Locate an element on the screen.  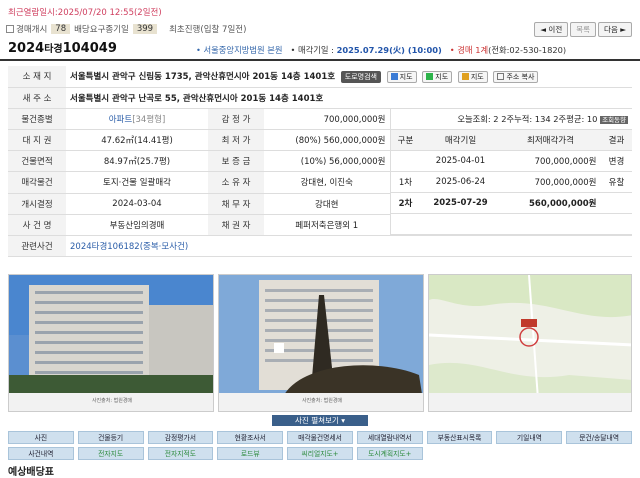
next-button: 다음 ► is located at coordinates (615, 29).